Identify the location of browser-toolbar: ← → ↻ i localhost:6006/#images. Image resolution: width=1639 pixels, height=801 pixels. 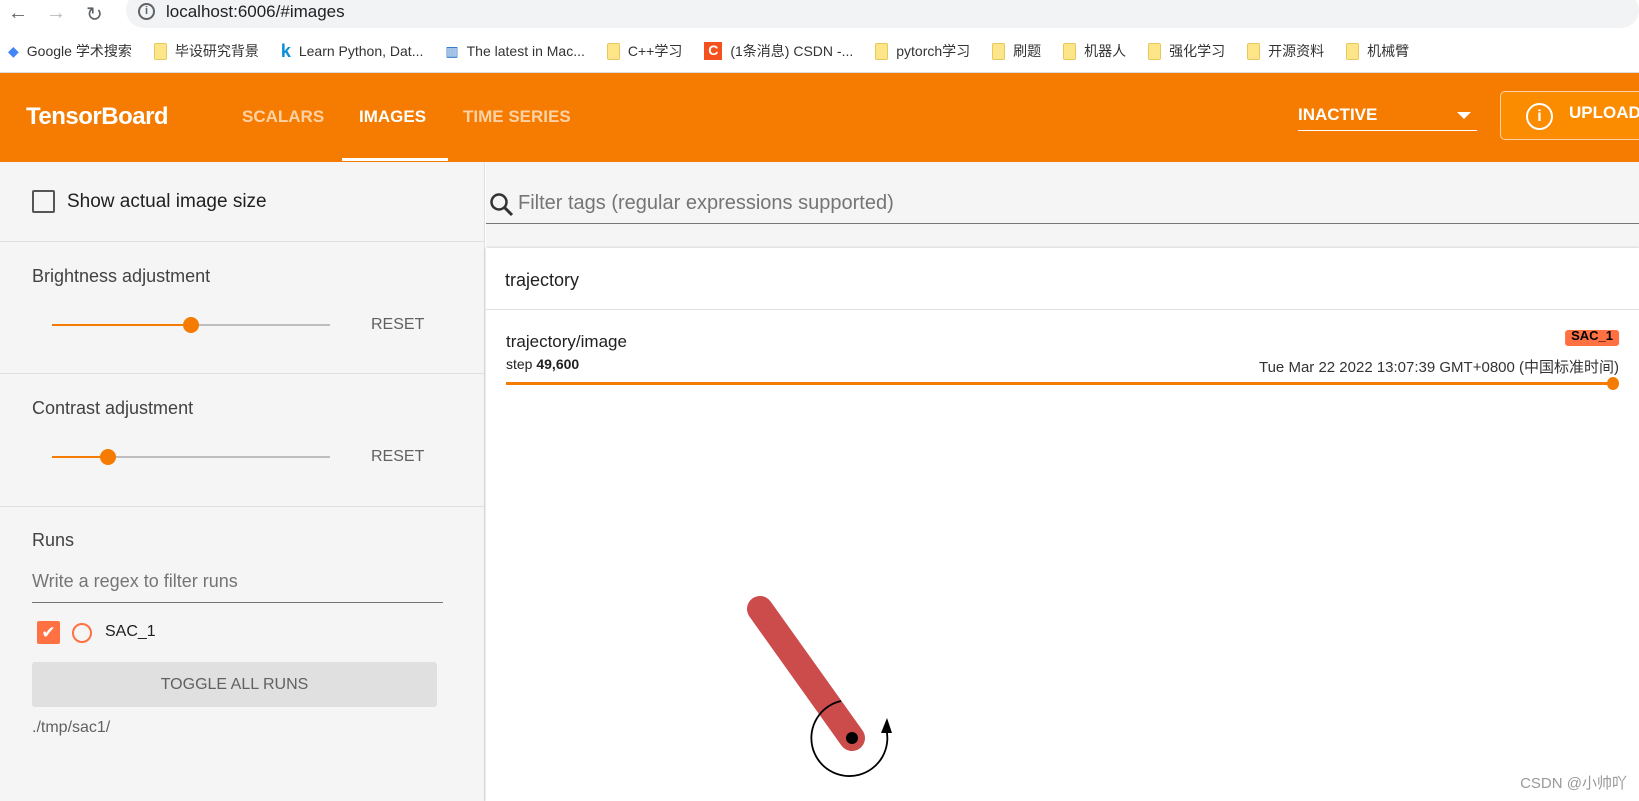
(819, 15).